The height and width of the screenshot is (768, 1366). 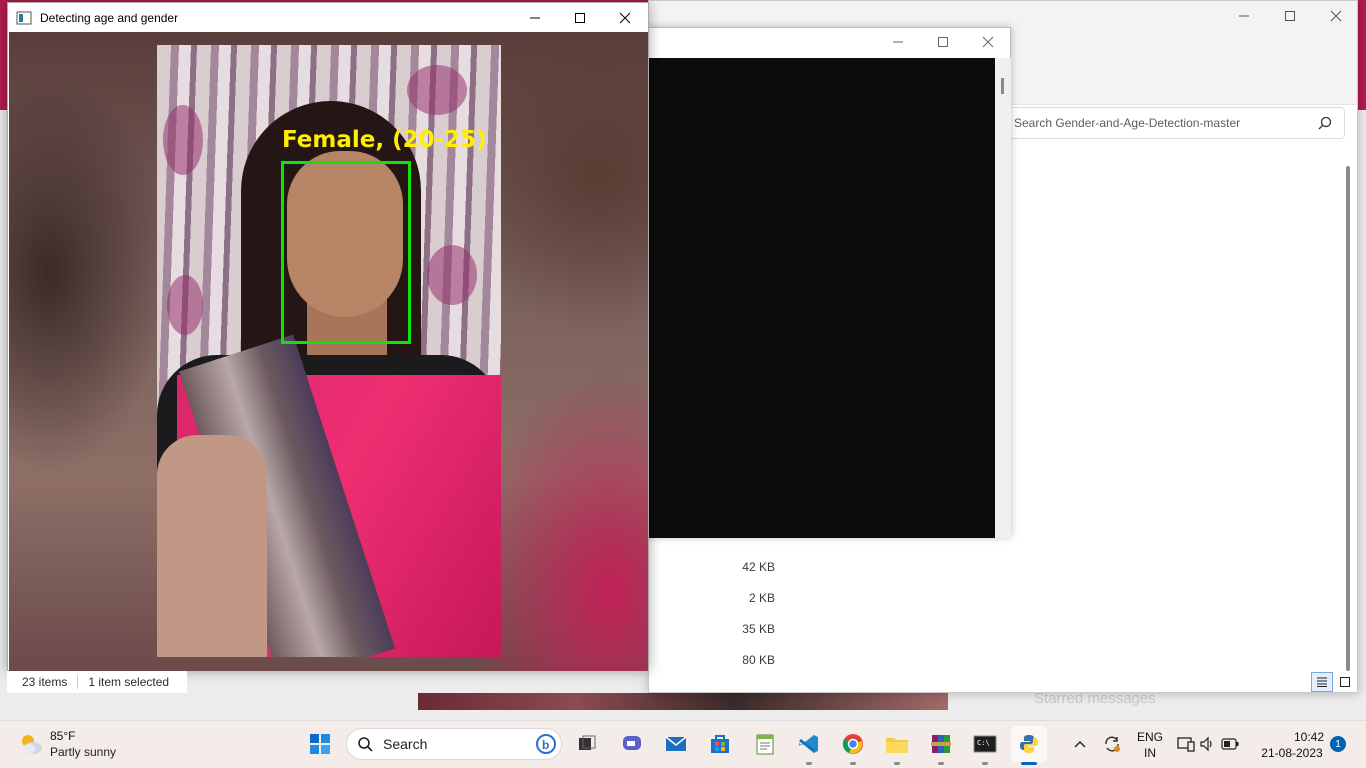 What do you see at coordinates (1029, 763) in the screenshot?
I see `python-active-indicator` at bounding box center [1029, 763].